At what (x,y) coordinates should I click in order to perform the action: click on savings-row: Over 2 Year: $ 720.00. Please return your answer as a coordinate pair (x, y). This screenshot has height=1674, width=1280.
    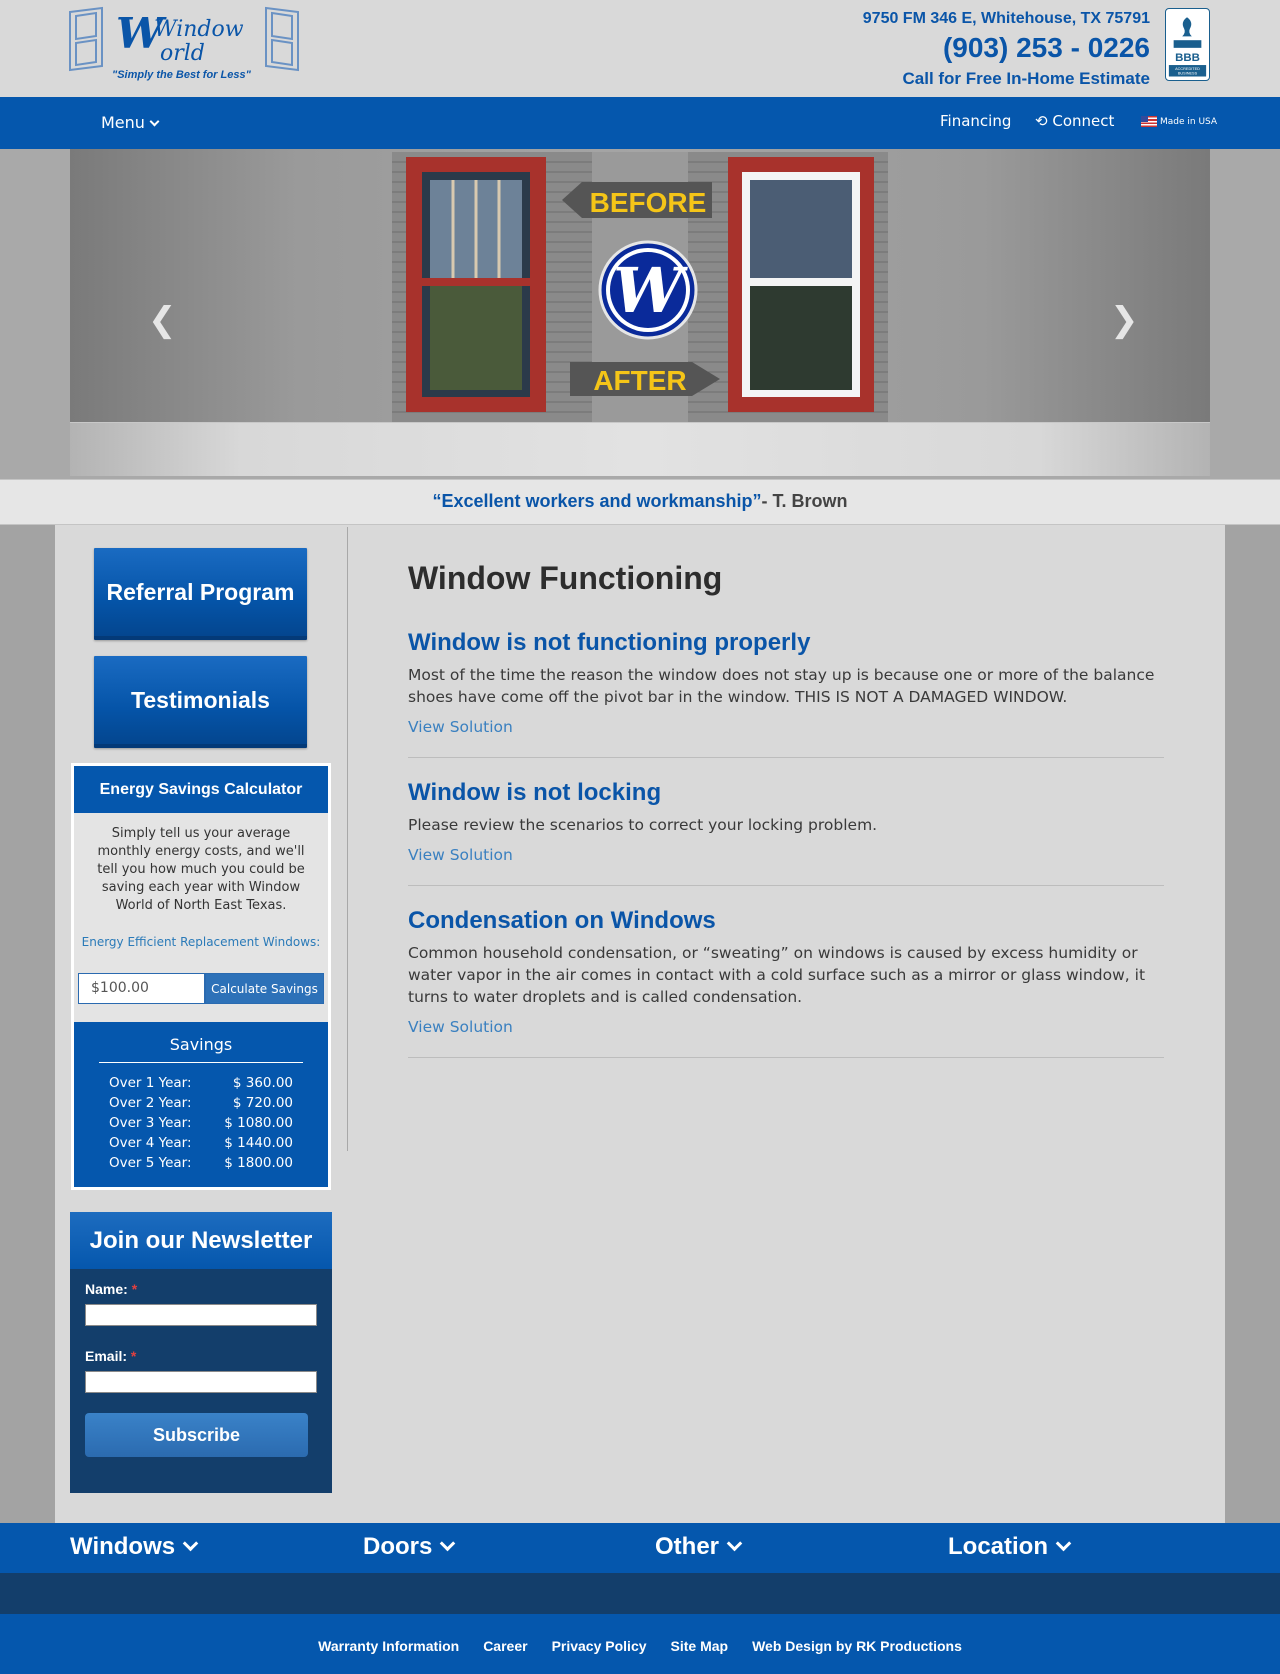
    Looking at the image, I should click on (201, 1103).